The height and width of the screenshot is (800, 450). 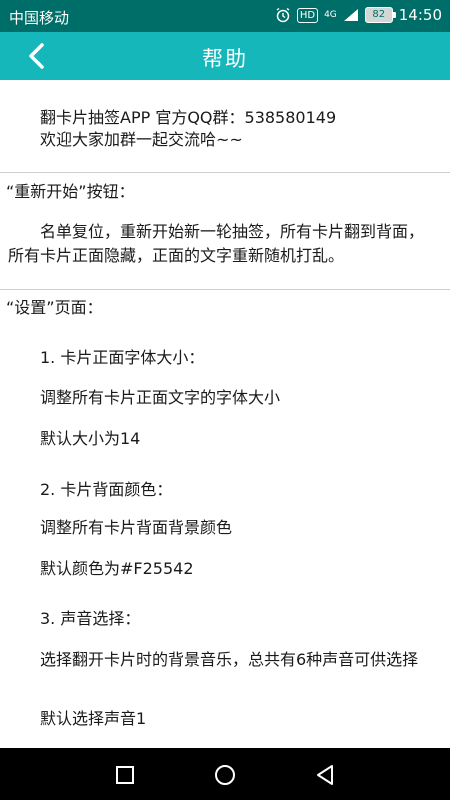 What do you see at coordinates (225, 59) in the screenshot?
I see `page-title: 帮助` at bounding box center [225, 59].